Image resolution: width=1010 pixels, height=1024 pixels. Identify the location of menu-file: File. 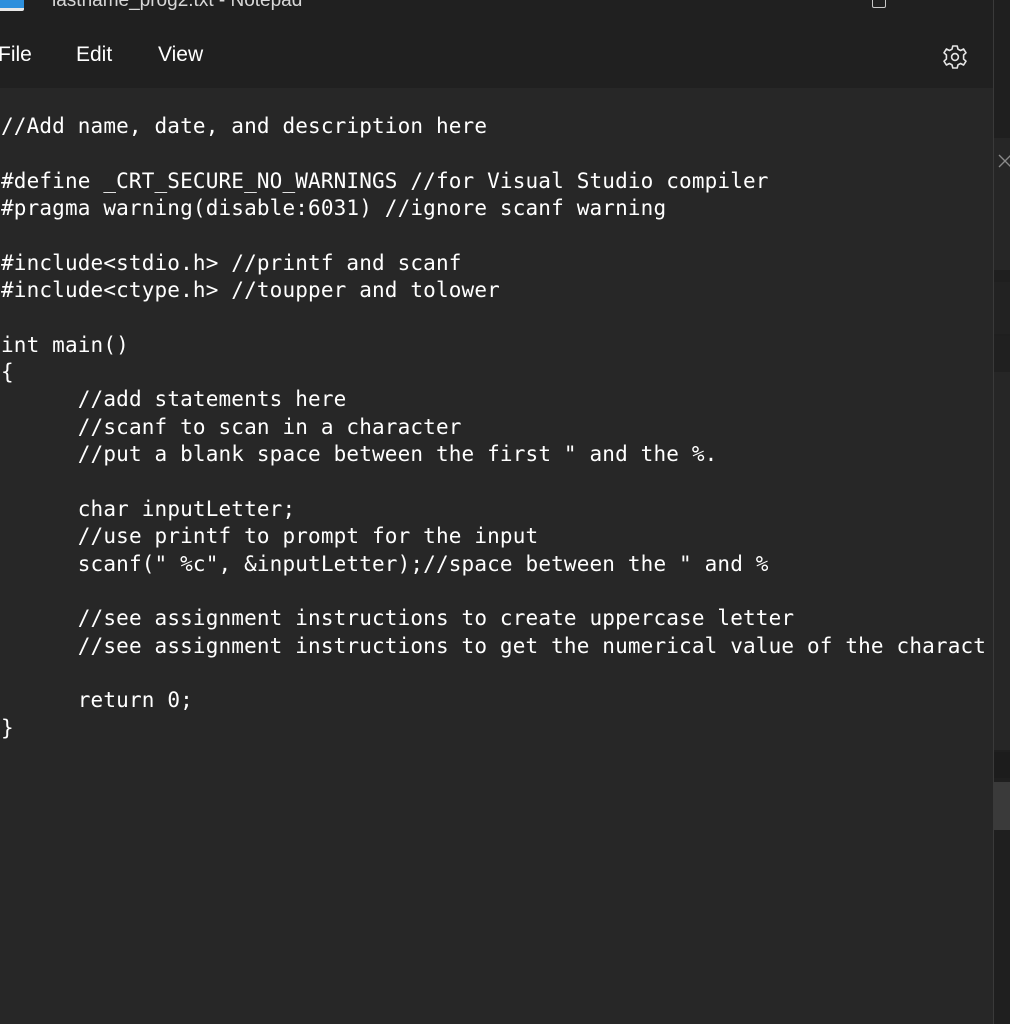
(16, 55).